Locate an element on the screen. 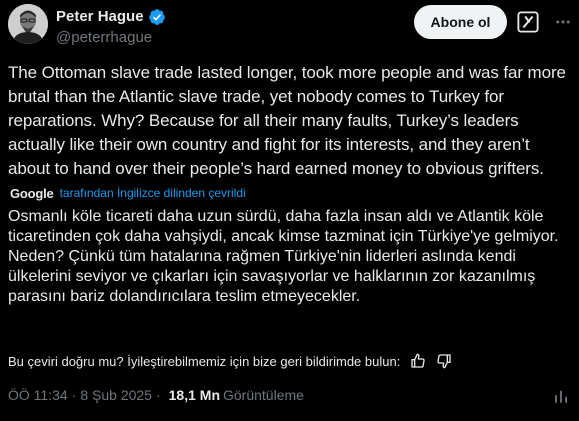 This screenshot has height=421, width=579. name-row: Peter Hague is located at coordinates (111, 17).